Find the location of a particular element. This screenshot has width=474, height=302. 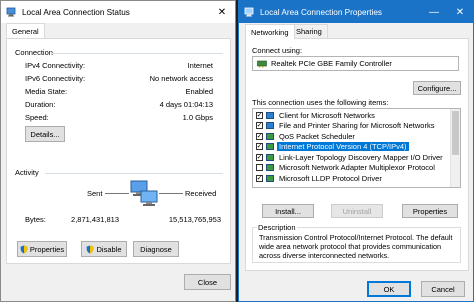

properties-close-button: ✕ is located at coordinates (460, 12).